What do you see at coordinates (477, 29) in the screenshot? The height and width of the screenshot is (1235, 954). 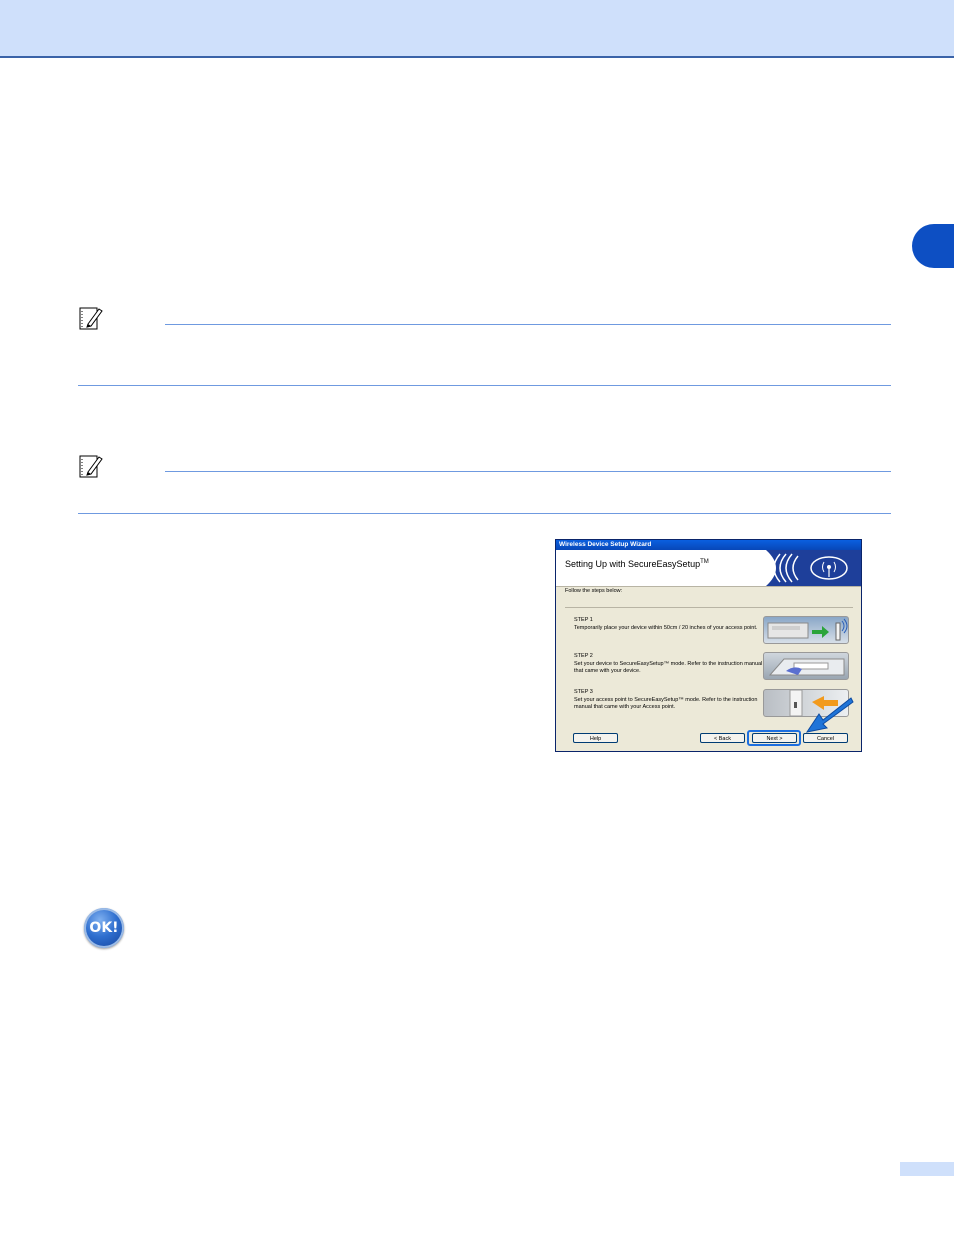 I see `header-band` at bounding box center [477, 29].